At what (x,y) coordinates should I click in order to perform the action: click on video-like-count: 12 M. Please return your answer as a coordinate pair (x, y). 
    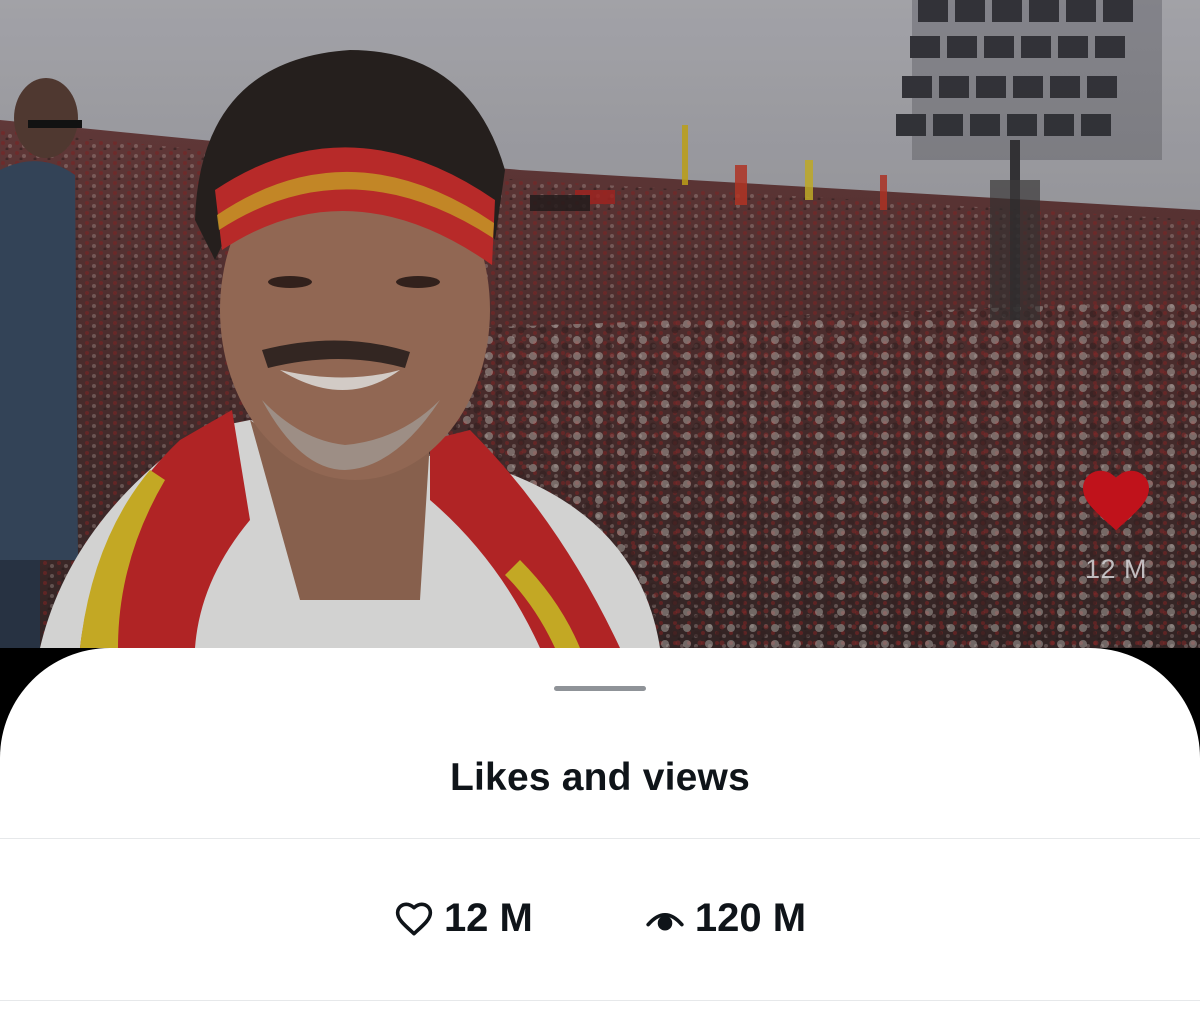
    Looking at the image, I should click on (1116, 569).